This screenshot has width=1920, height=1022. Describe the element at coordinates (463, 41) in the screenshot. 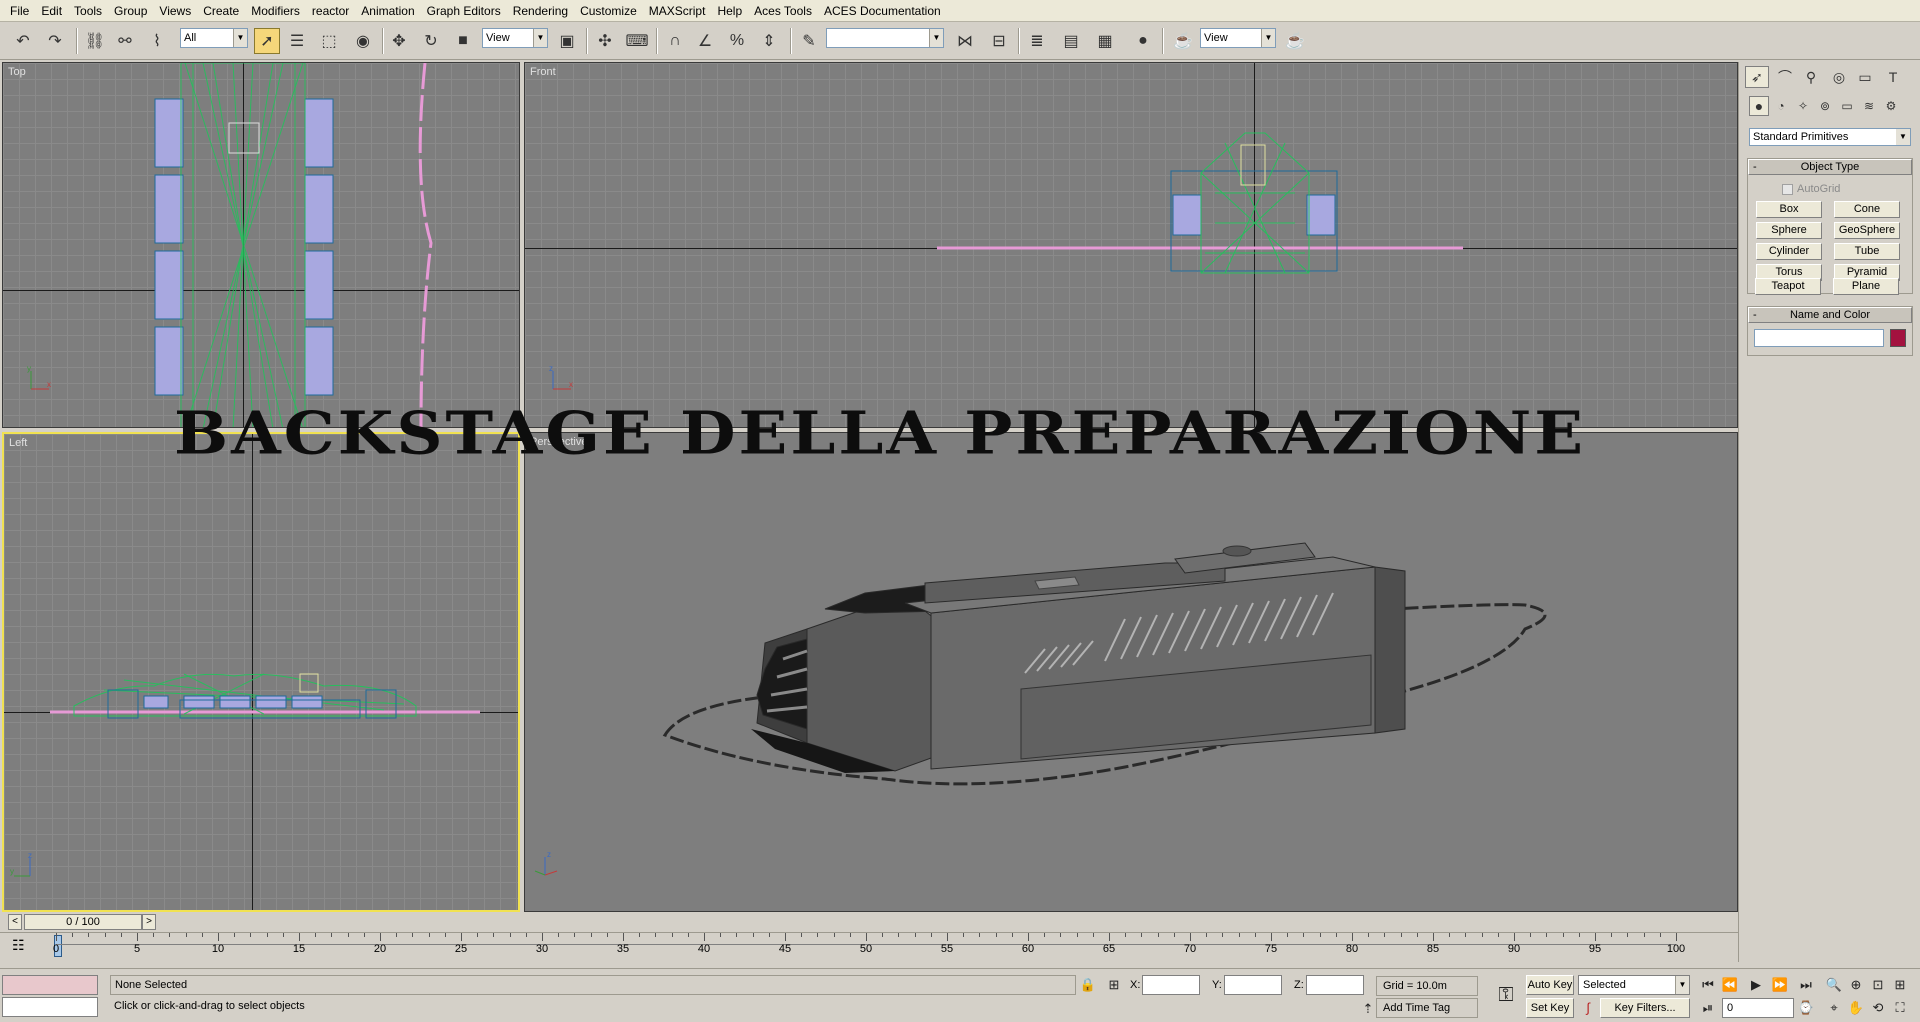

I see `scale-icon: ■` at that location.